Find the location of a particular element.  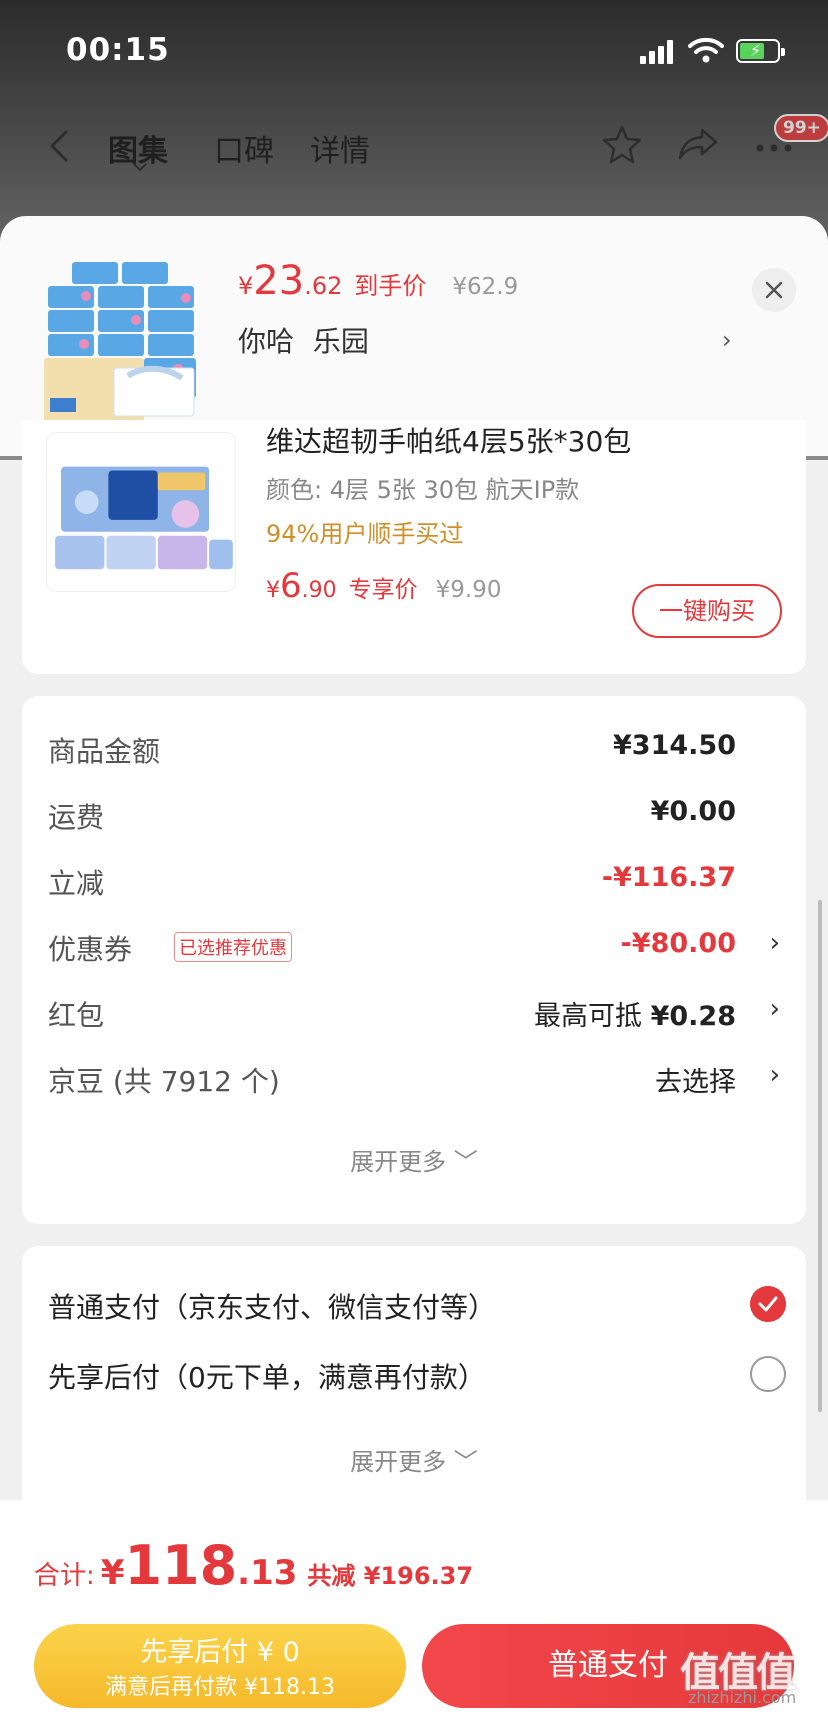

scrollbar is located at coordinates (820, 1156).